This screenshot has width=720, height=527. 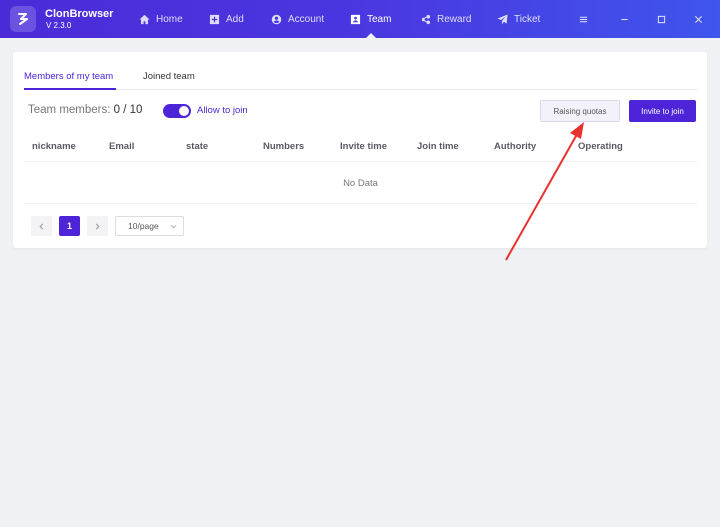 I want to click on nav-team-label: Team, so click(x=379, y=19).